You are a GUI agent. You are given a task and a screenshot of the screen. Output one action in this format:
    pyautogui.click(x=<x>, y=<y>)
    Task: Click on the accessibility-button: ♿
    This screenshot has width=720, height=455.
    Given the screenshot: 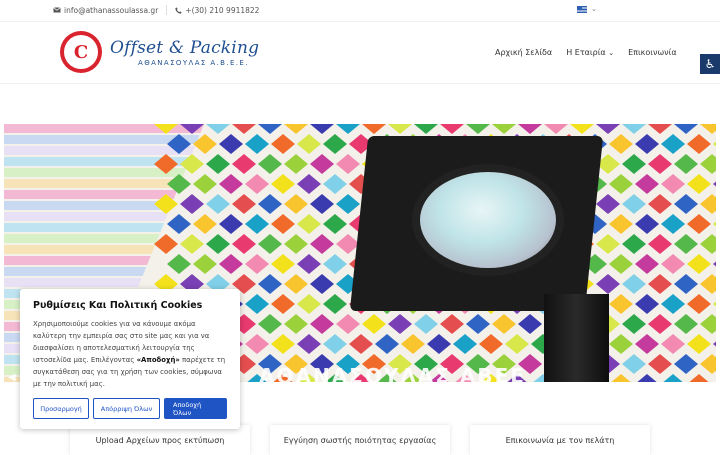 What is the action you would take?
    pyautogui.click(x=710, y=64)
    